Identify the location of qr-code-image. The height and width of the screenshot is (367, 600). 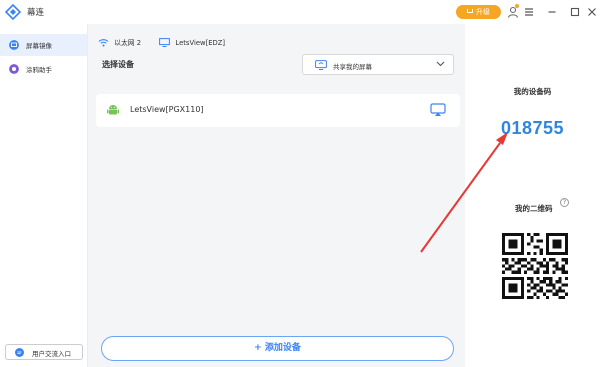
(535, 266).